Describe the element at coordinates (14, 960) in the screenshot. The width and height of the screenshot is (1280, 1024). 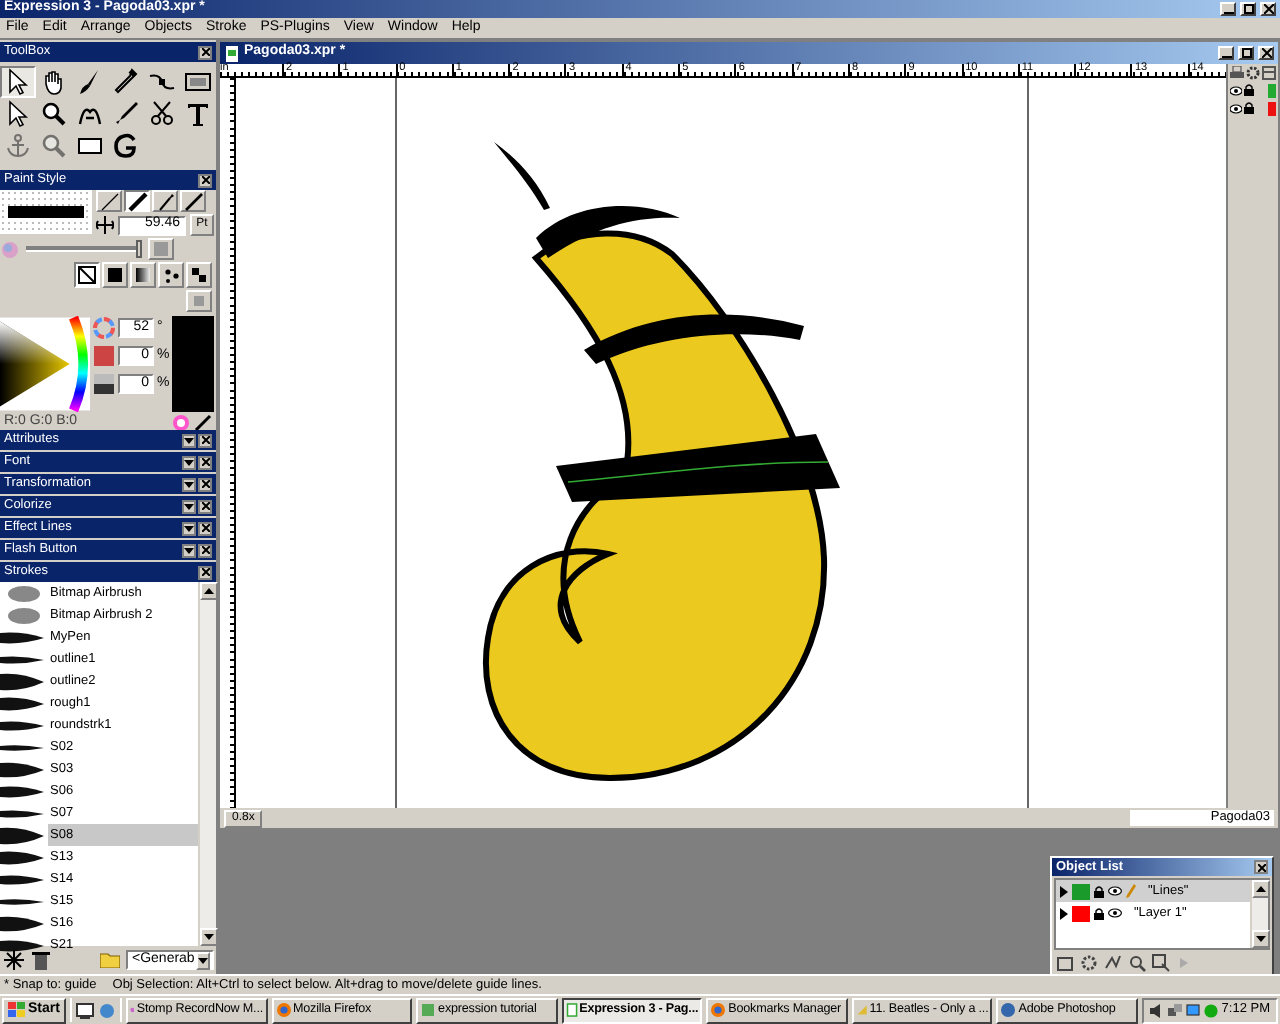
I see `new-stroke-button` at that location.